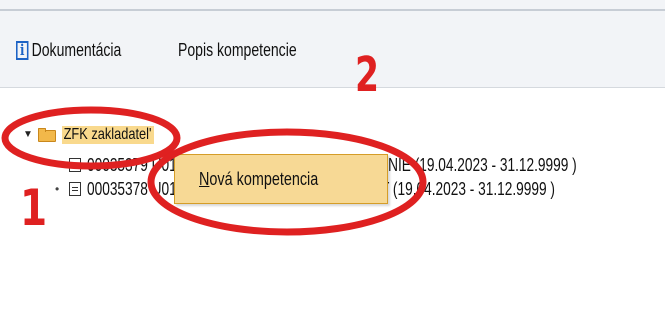 The image size is (665, 328). I want to click on annotation-number-1: 1, so click(34, 208).